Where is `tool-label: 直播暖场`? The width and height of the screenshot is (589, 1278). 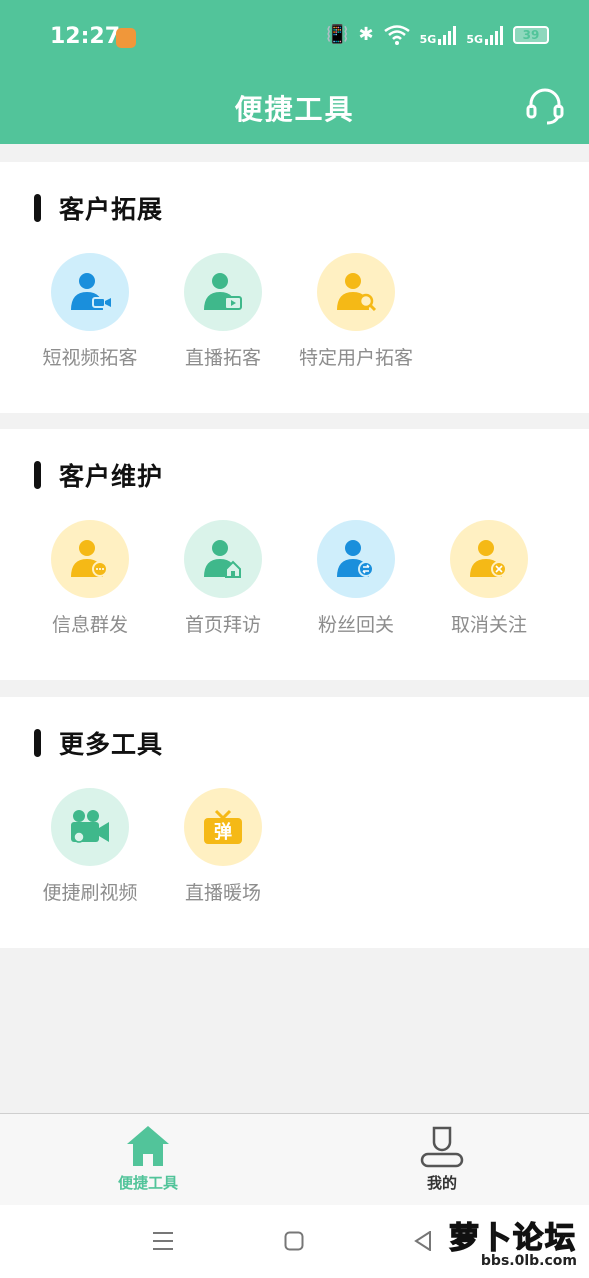
tool-label: 直播暖场 is located at coordinates (222, 893).